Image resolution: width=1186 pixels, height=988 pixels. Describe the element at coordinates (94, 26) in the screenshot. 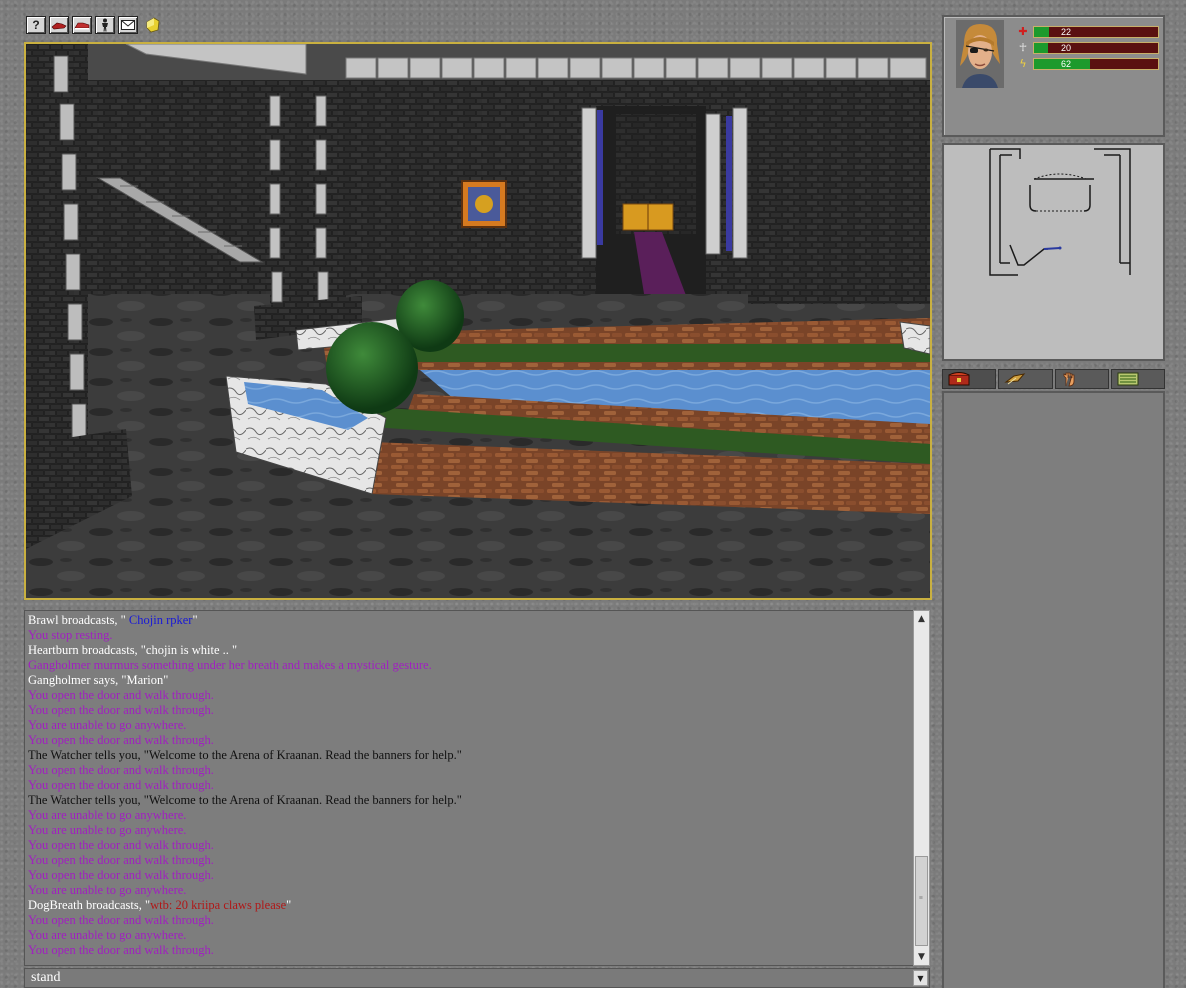

I see `toolbar: ?` at that location.